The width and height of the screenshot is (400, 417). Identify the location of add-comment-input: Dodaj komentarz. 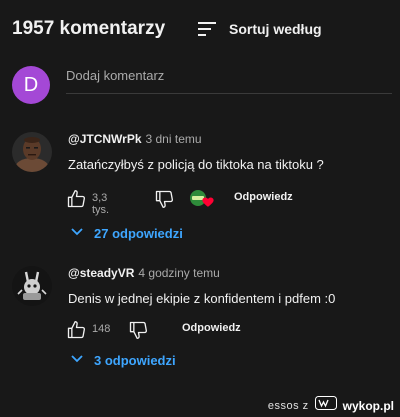
(229, 80).